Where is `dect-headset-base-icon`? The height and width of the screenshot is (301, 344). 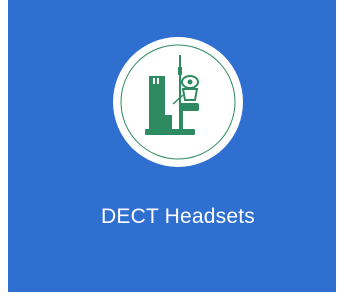
dect-headset-base-icon is located at coordinates (178, 102).